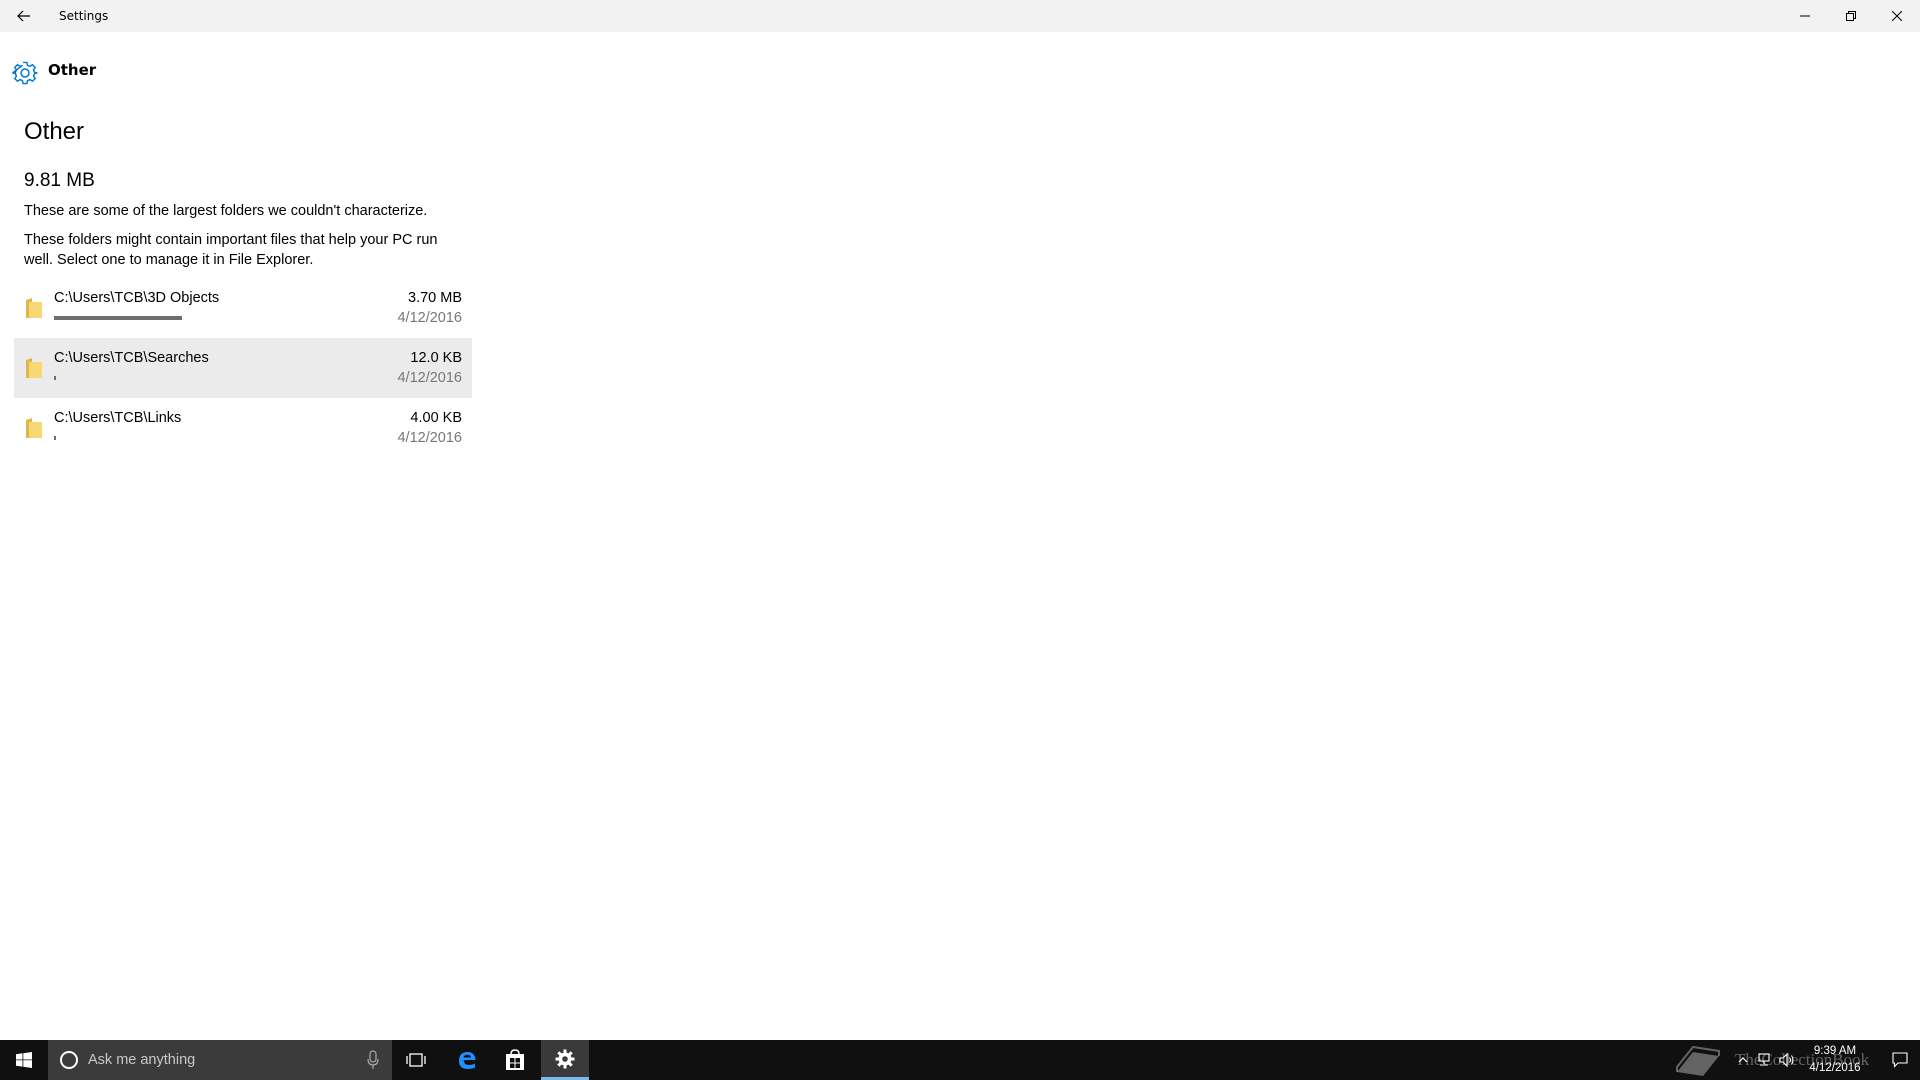 This screenshot has height=1080, width=1920. I want to click on back-button, so click(24, 16).